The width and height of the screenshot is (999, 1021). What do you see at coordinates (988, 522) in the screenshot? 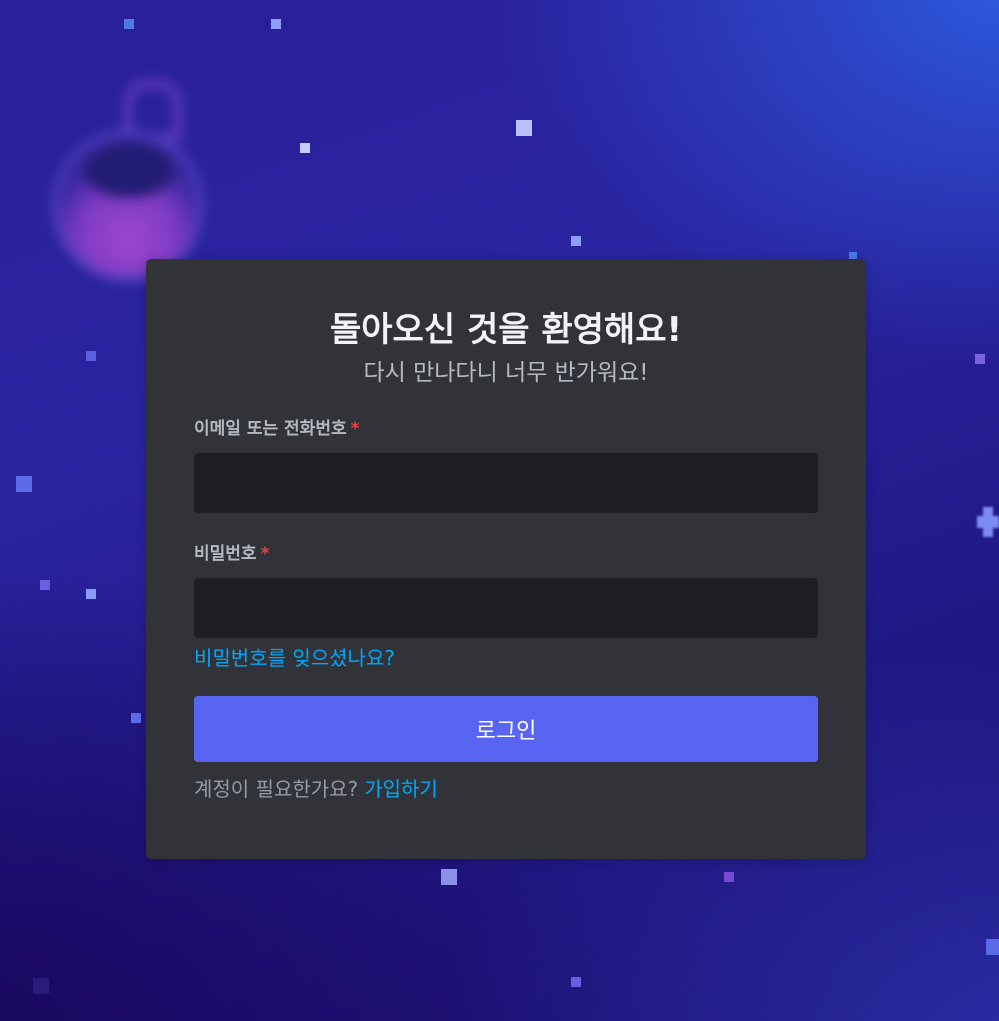
I see `sparkle-icon` at bounding box center [988, 522].